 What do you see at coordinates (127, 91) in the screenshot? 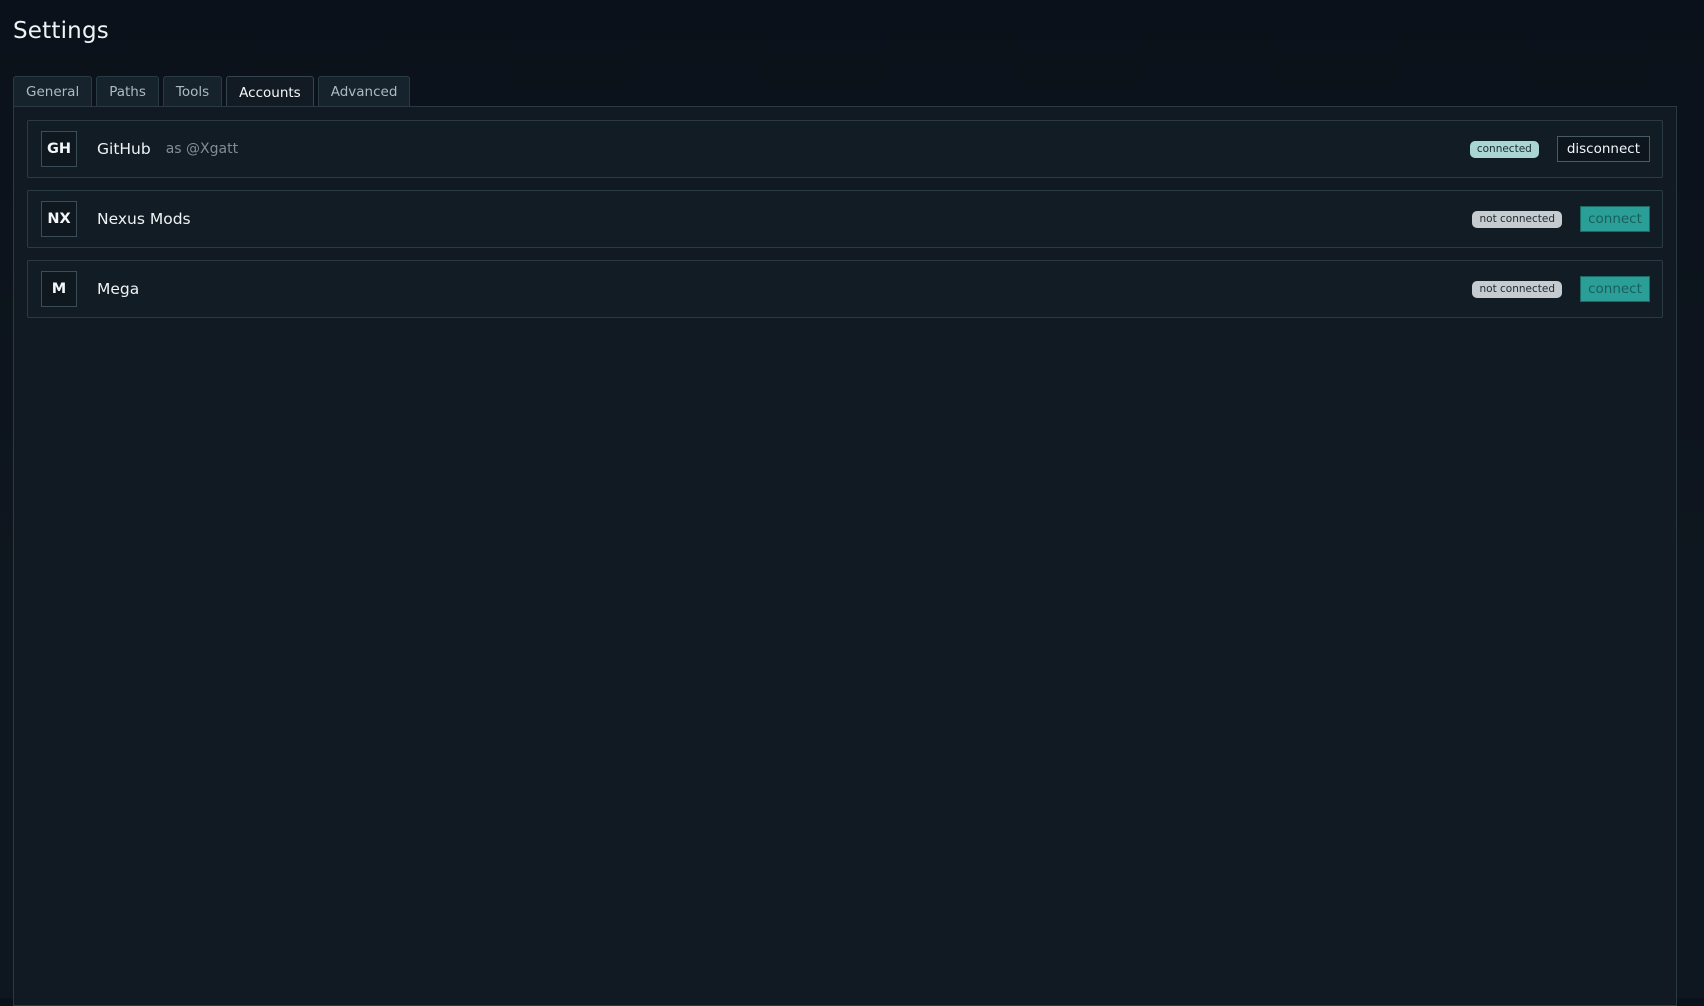
I see `tab-paths: Paths` at bounding box center [127, 91].